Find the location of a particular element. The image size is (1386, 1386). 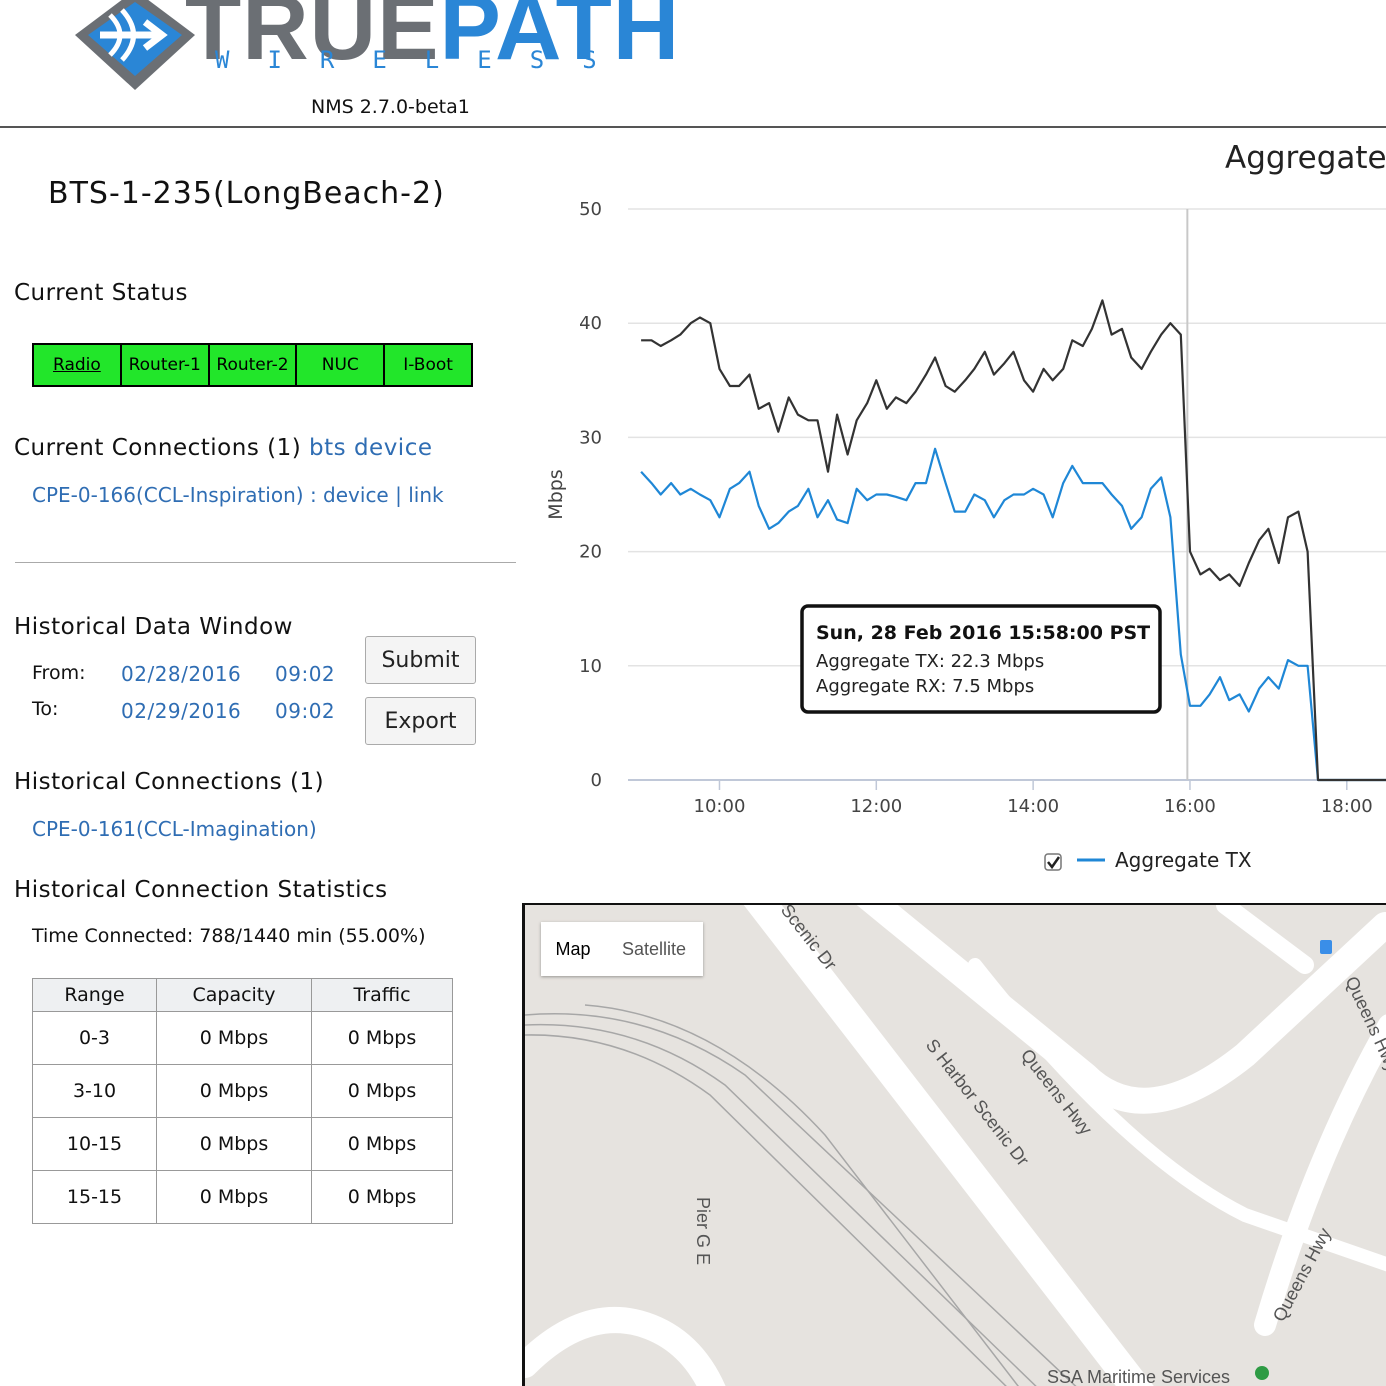

bts-device-link: bts device is located at coordinates (370, 448).